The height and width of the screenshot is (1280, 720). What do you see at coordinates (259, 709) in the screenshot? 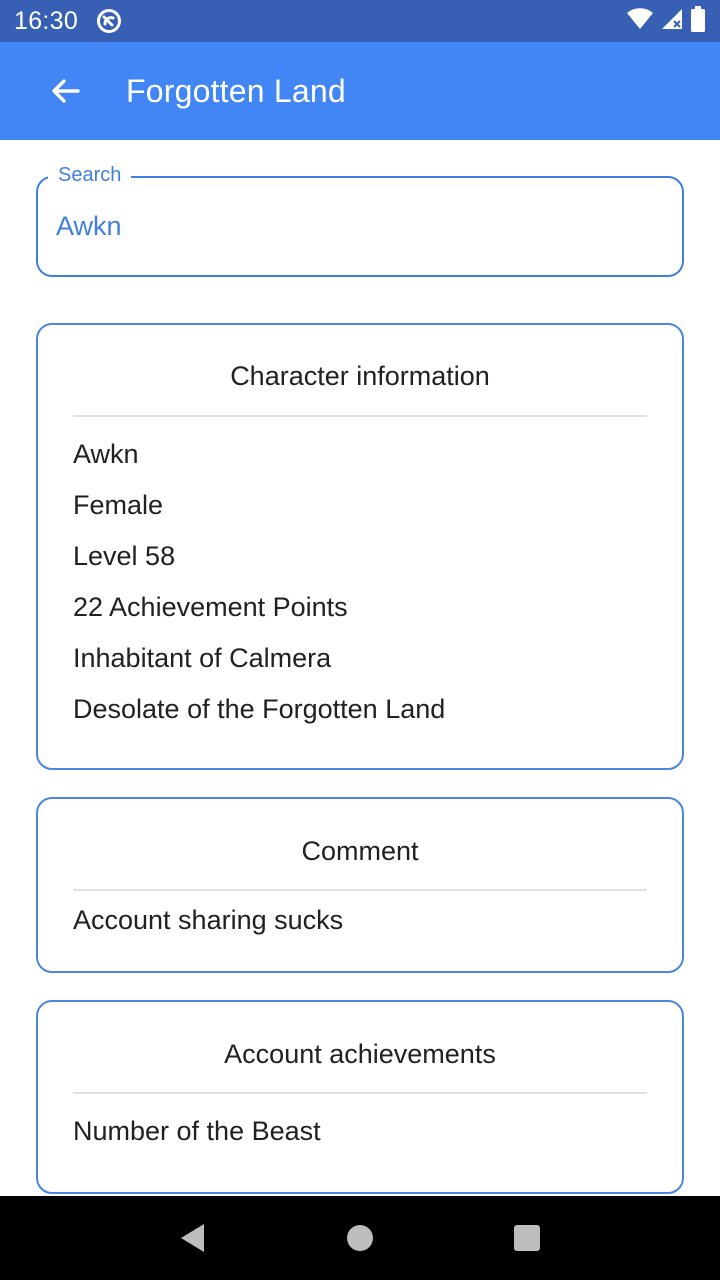
I see `character-title: Desolate of the Forgotten Land` at bounding box center [259, 709].